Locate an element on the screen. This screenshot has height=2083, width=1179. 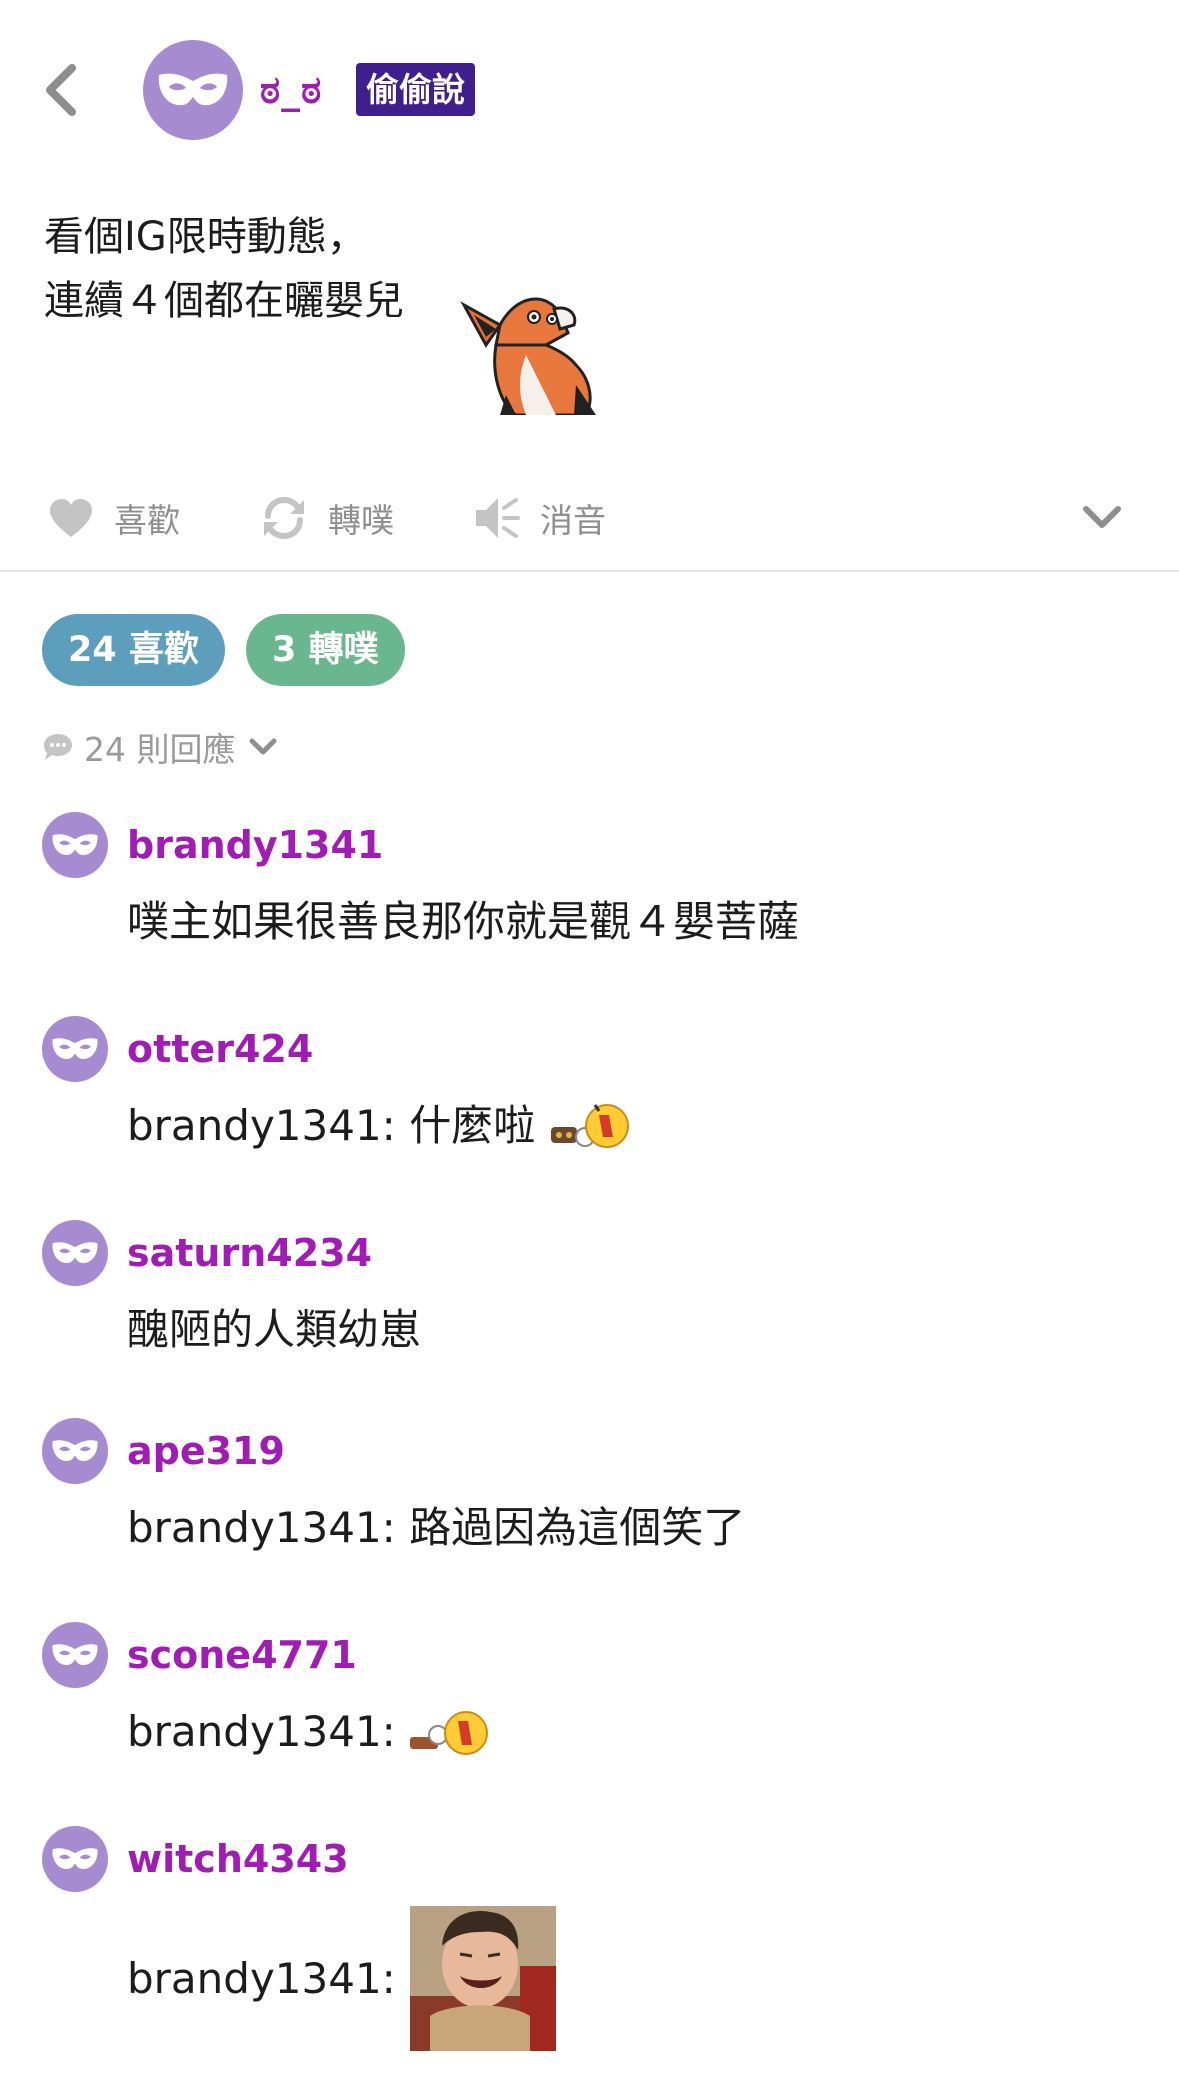
comment-item: saturn4234 醜陋的人類幼崽 is located at coordinates (589, 1320).